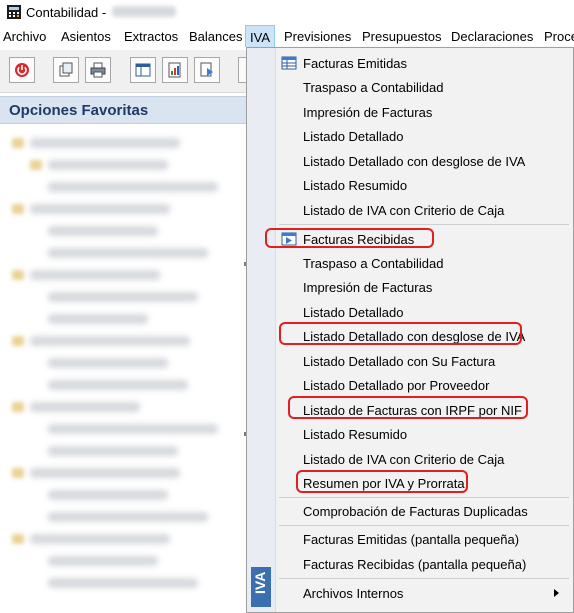 Image resolution: width=574 pixels, height=613 pixels. What do you see at coordinates (144, 11) in the screenshot?
I see `title-redacted` at bounding box center [144, 11].